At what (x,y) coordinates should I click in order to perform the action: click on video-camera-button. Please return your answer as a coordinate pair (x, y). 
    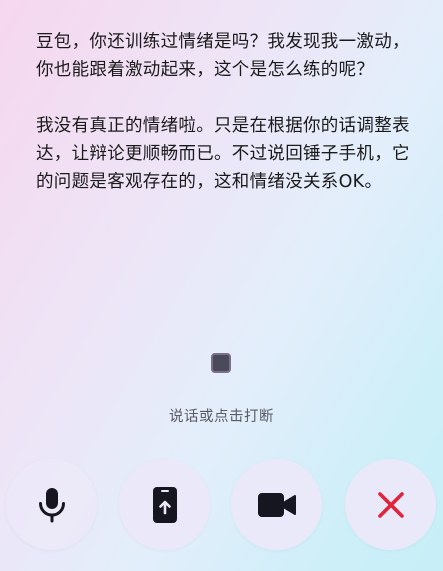
    Looking at the image, I should click on (276, 504).